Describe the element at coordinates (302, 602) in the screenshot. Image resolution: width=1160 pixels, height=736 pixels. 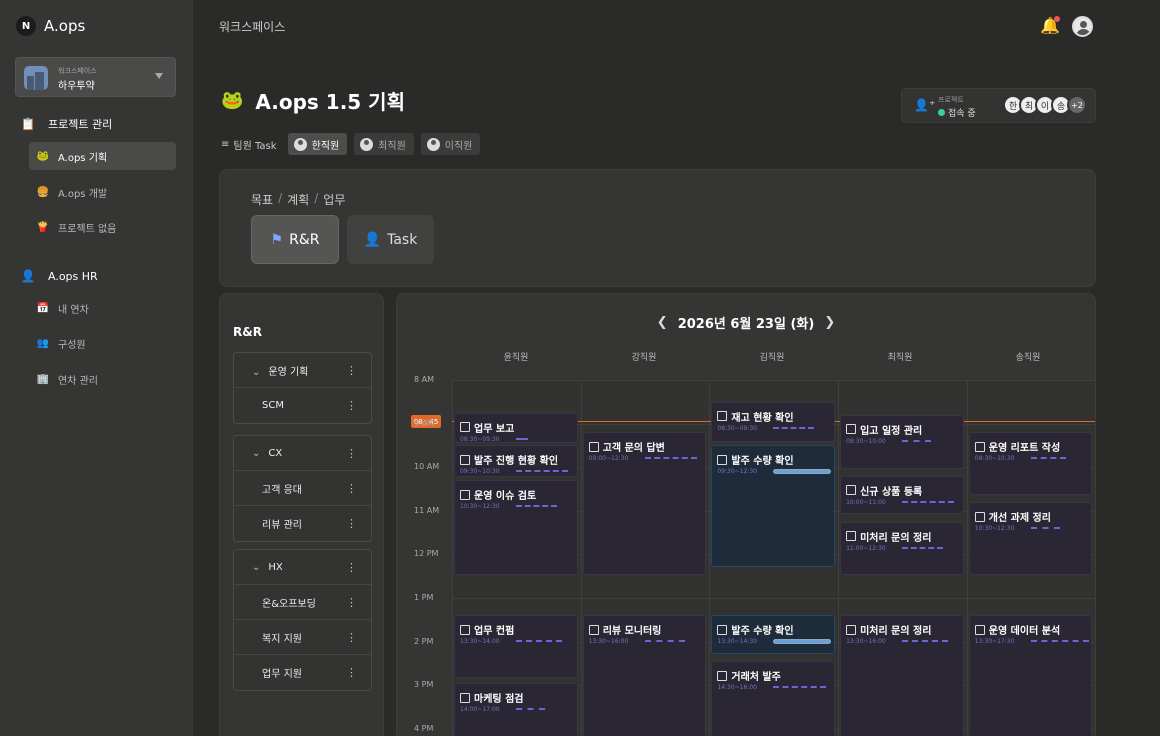
I see `rr-item: 온&오프보딩 ⋮` at that location.